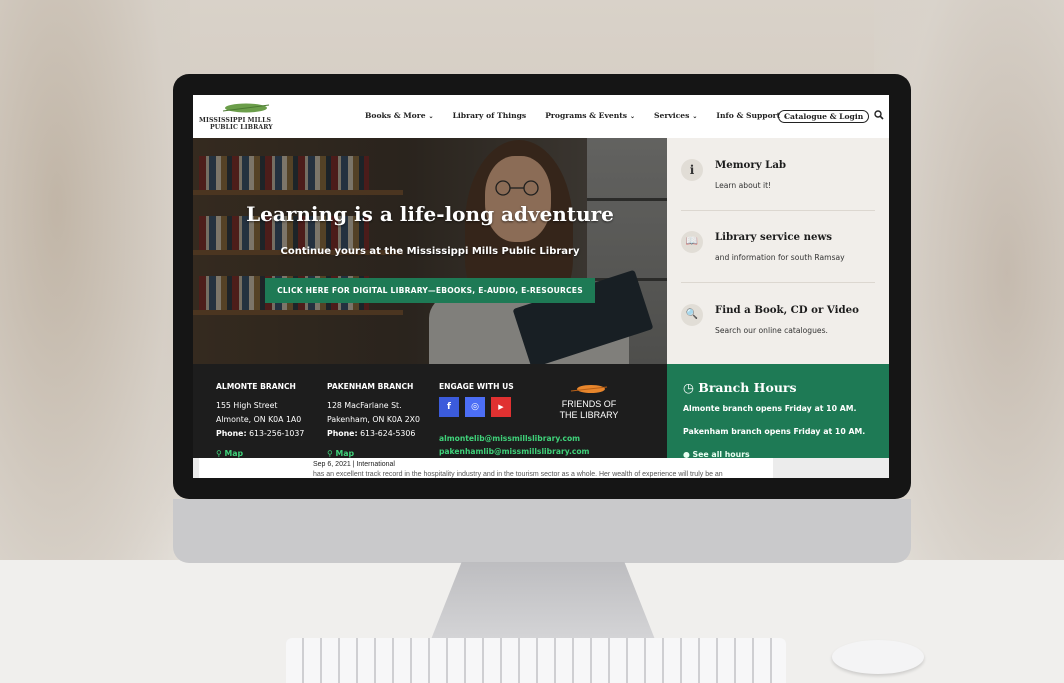  What do you see at coordinates (536, 660) in the screenshot?
I see `keyboard` at bounding box center [536, 660].